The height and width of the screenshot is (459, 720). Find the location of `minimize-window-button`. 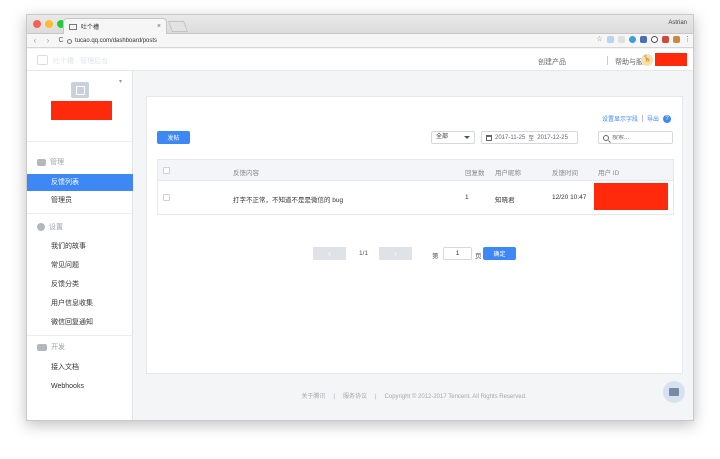

minimize-window-button is located at coordinates (49, 24).